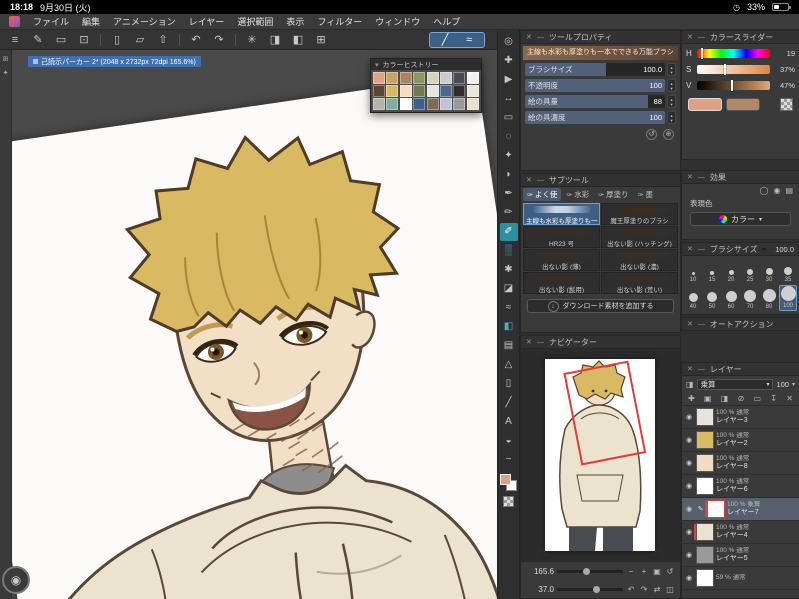  Describe the element at coordinates (740, 532) in the screenshot. I see `layer-row: ◉ 100 % 通常 レイヤー4` at that location.